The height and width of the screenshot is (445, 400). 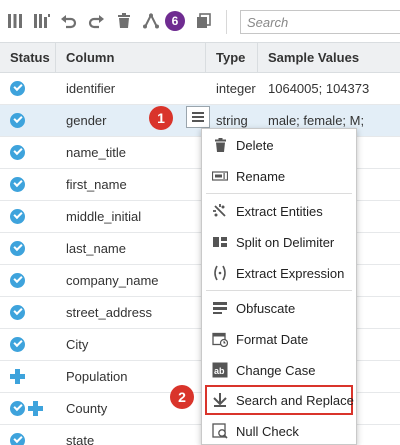 What do you see at coordinates (175, 21) in the screenshot?
I see `recommendations-count-badge: 6` at bounding box center [175, 21].